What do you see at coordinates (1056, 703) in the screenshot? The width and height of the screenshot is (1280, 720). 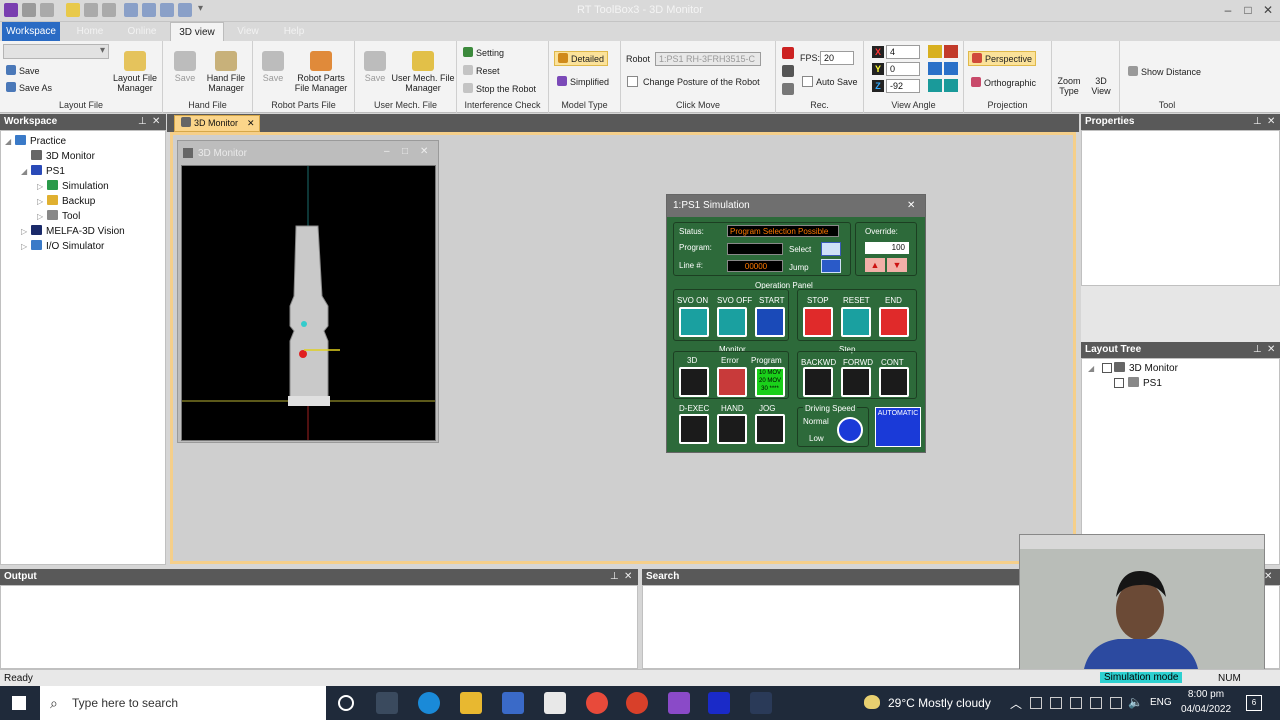 I see `tray-app-icon` at bounding box center [1056, 703].